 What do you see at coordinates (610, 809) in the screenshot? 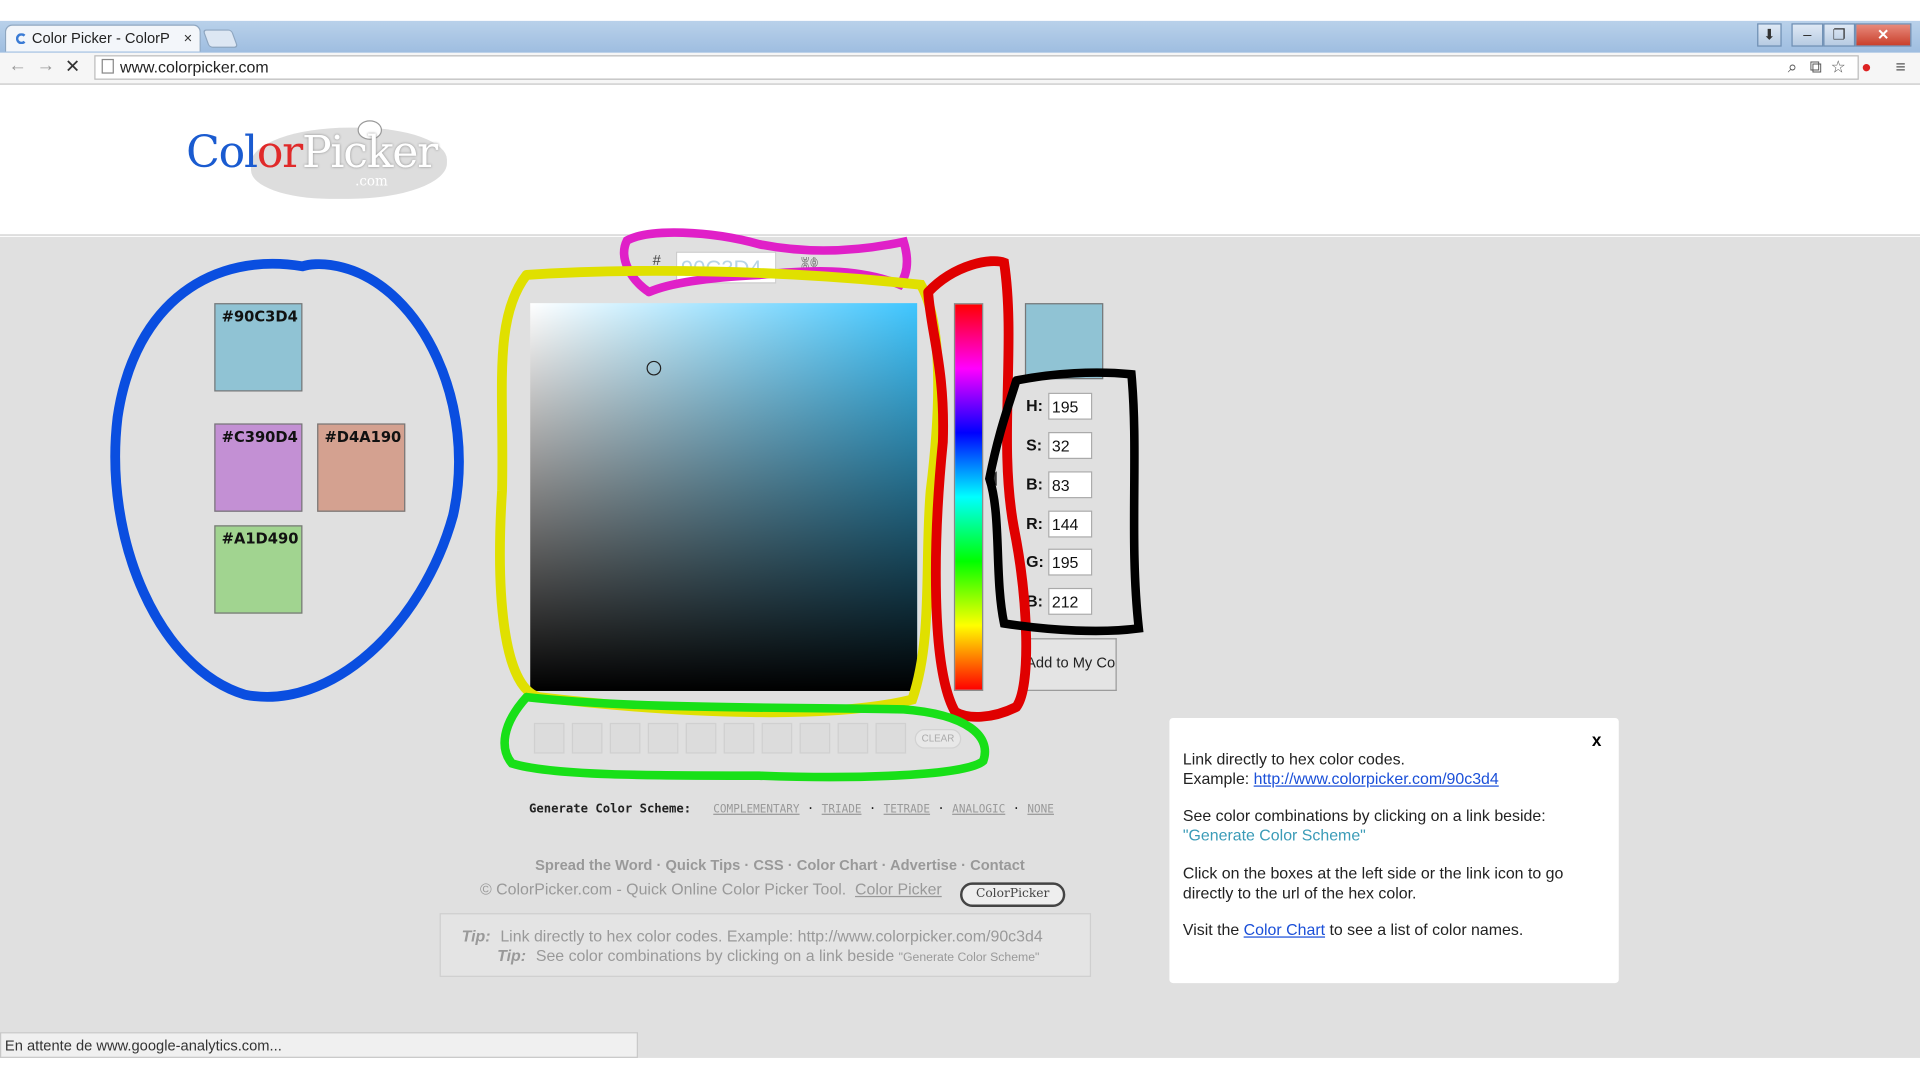
I see `scheme-label: Generate Color Scheme:` at bounding box center [610, 809].